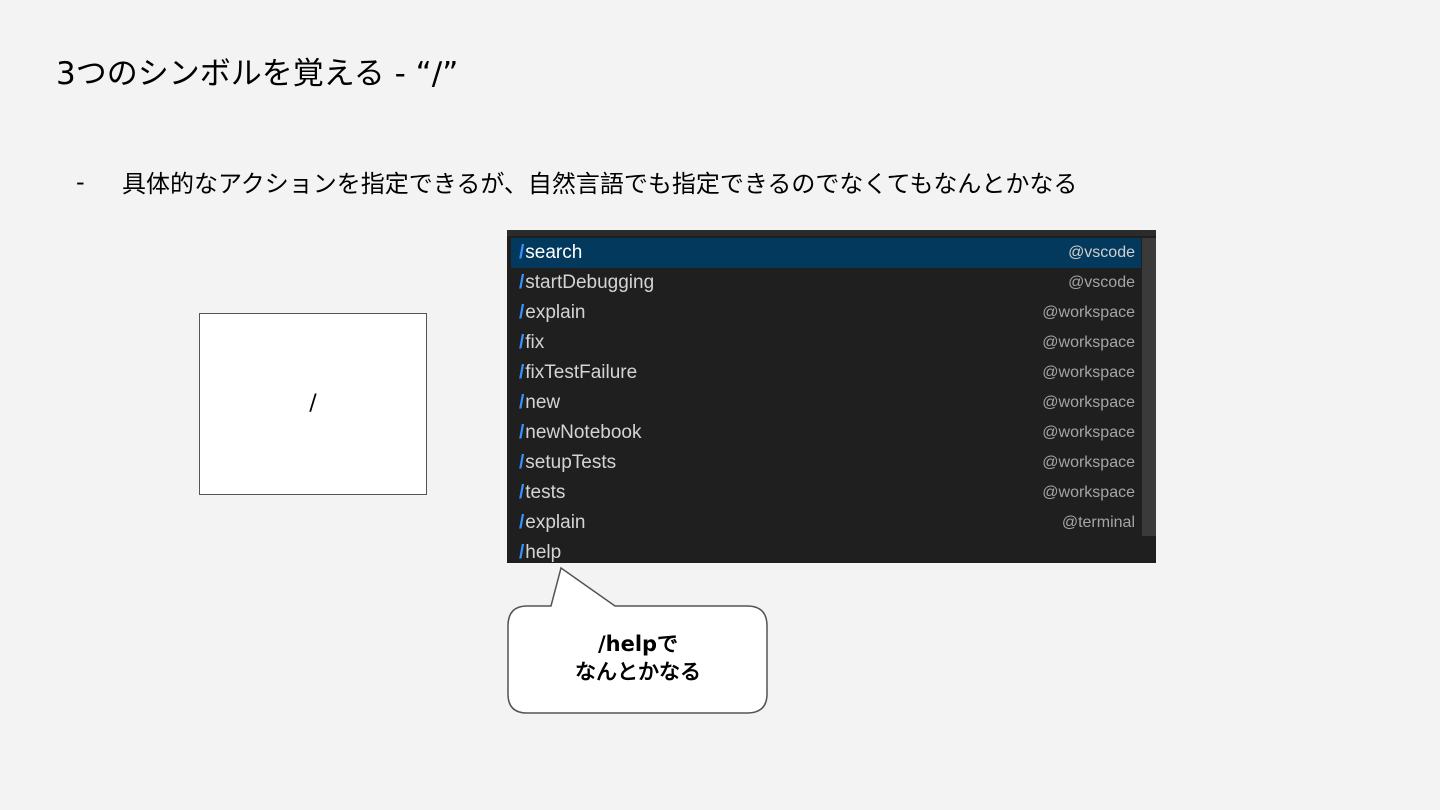 The height and width of the screenshot is (810, 1440). What do you see at coordinates (826, 343) in the screenshot?
I see `command-item-fix: /fix @workspace` at bounding box center [826, 343].